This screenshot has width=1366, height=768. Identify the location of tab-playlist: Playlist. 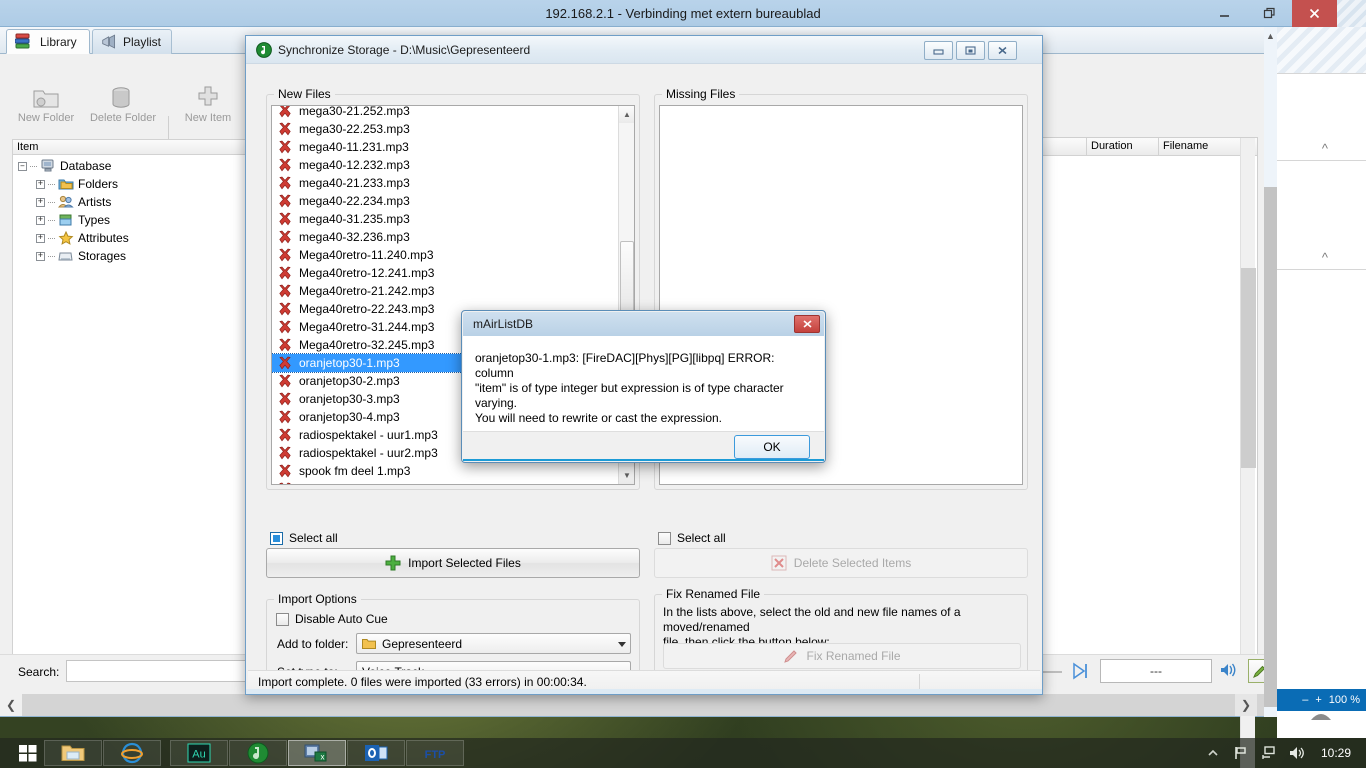
(132, 41).